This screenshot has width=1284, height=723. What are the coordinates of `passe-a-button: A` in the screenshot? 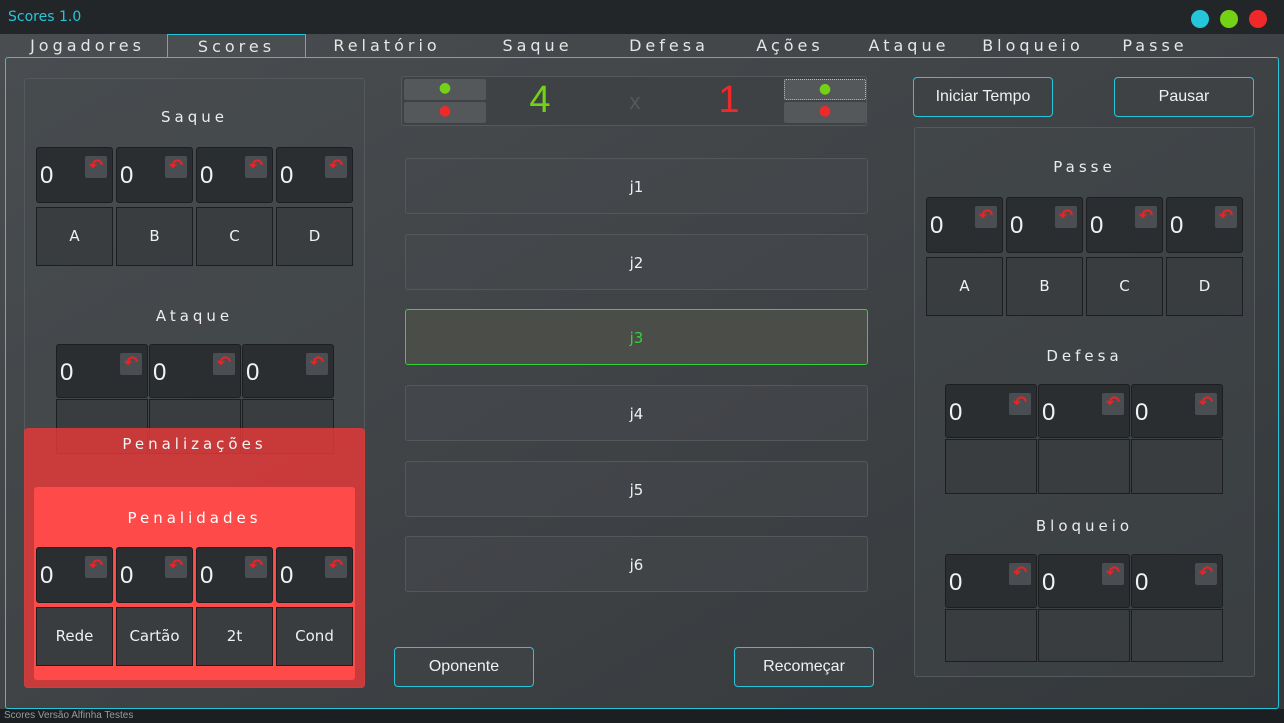 It's located at (964, 286).